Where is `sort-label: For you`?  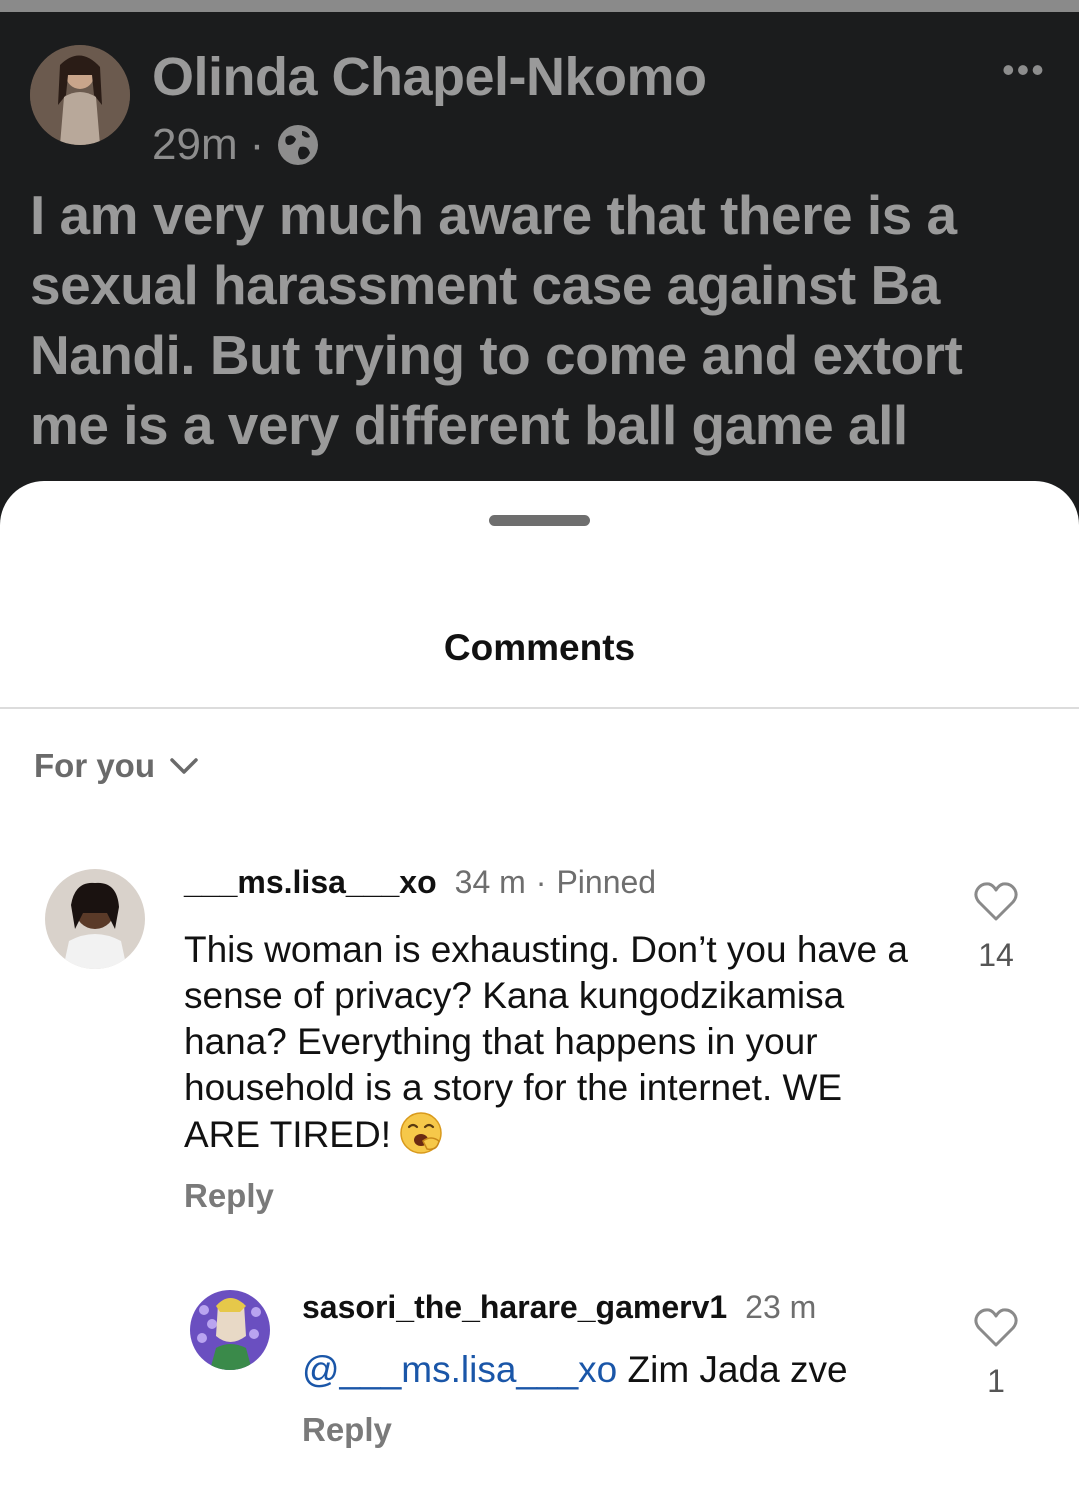
sort-label: For you is located at coordinates (94, 765).